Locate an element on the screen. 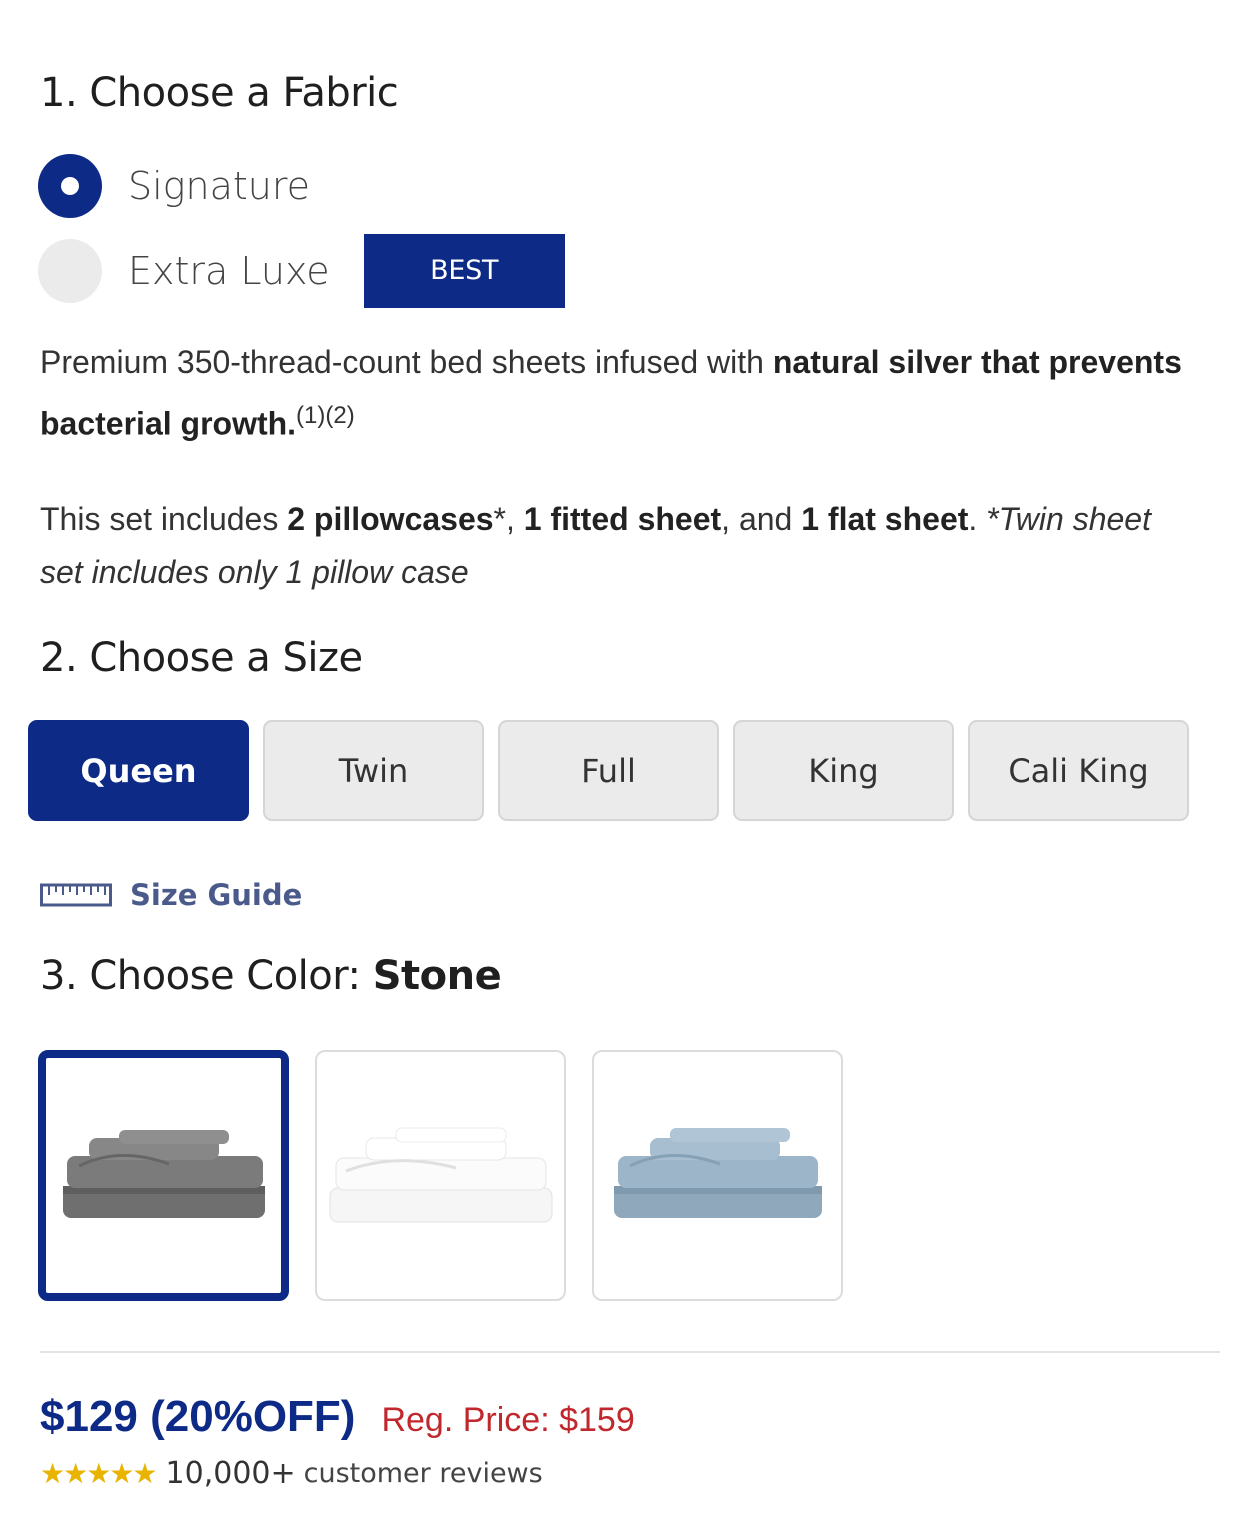  size-guide-label: Size Guide is located at coordinates (216, 895).